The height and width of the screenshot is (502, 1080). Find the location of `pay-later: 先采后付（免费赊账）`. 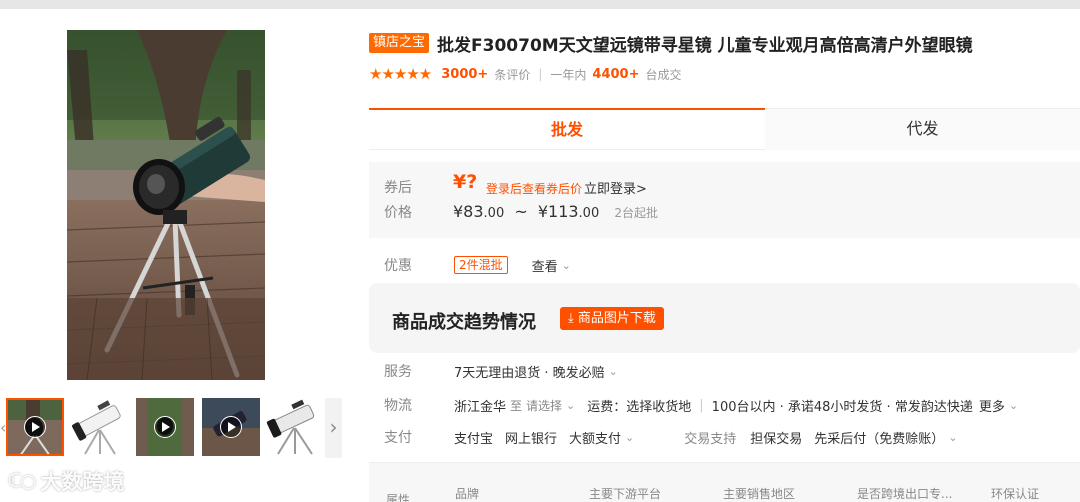

pay-later: 先采后付（免费赊账） is located at coordinates (879, 437).